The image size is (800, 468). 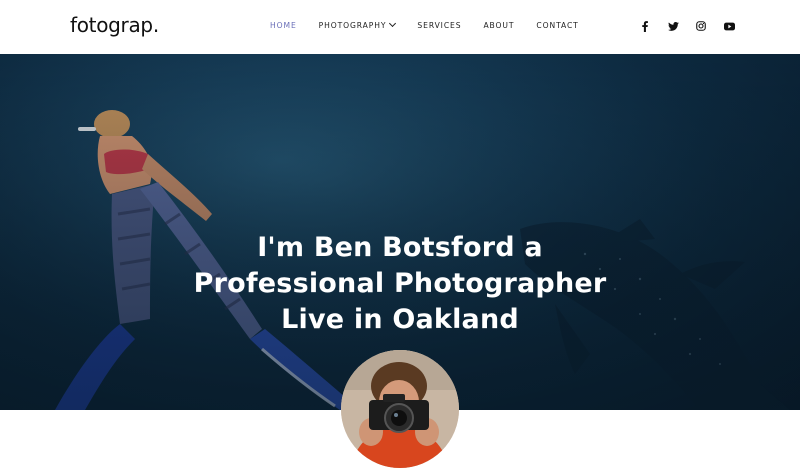 What do you see at coordinates (729, 26) in the screenshot?
I see `youtube-icon` at bounding box center [729, 26].